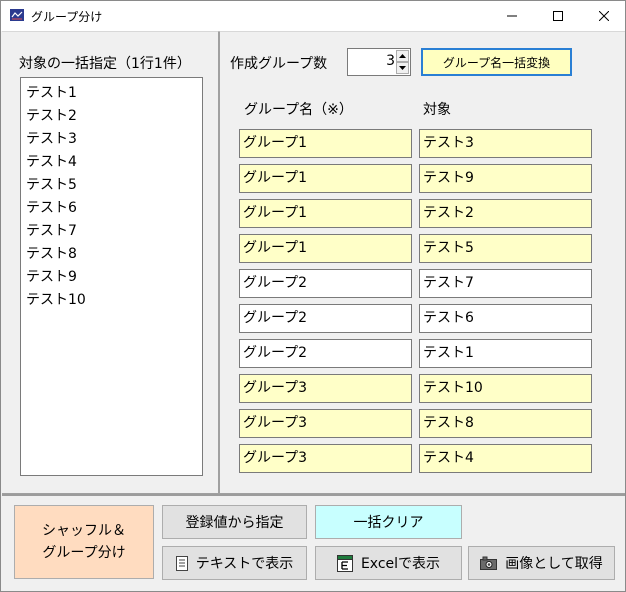 This screenshot has height=592, width=626. Describe the element at coordinates (84, 531) in the screenshot. I see `shuffle-button-line1: シャッフル＆` at that location.